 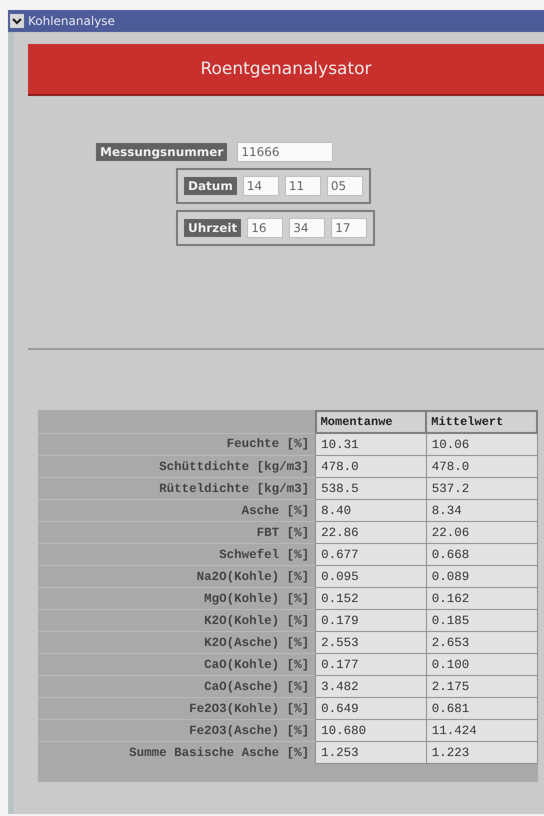 I want to click on input-field: 16, so click(x=265, y=228).